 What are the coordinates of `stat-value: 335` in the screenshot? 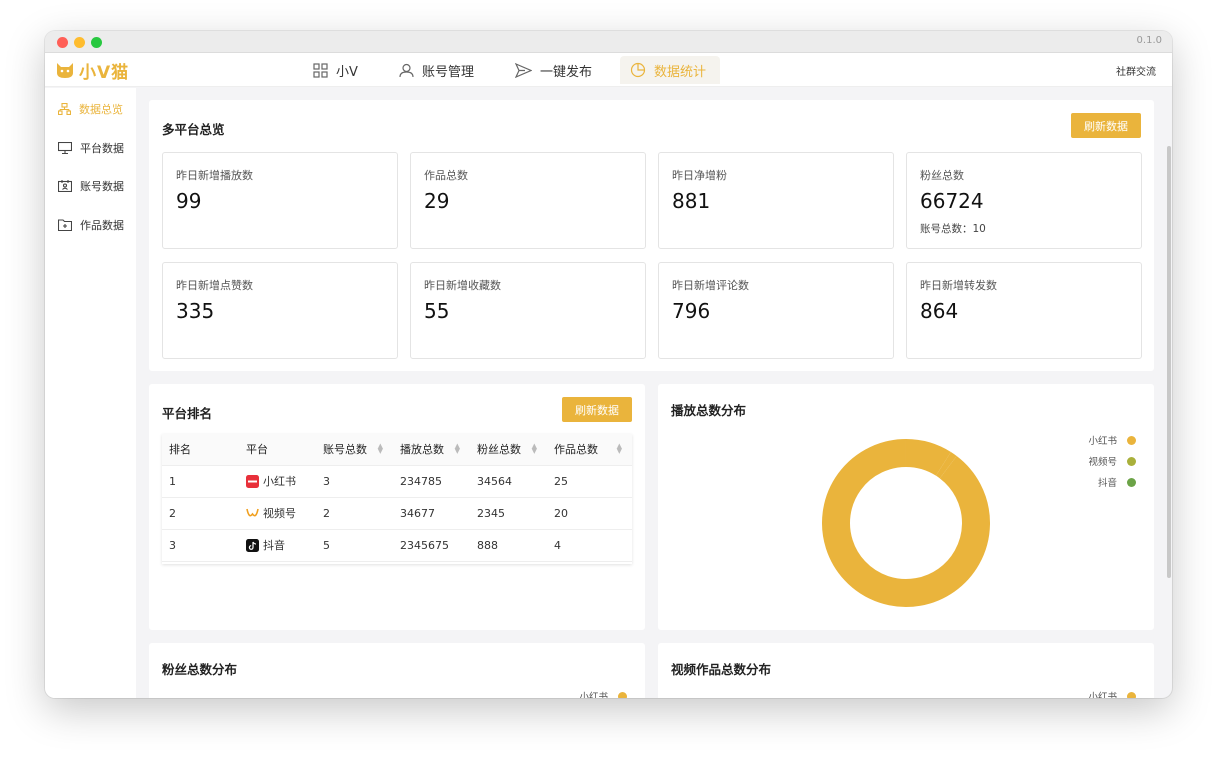 It's located at (195, 311).